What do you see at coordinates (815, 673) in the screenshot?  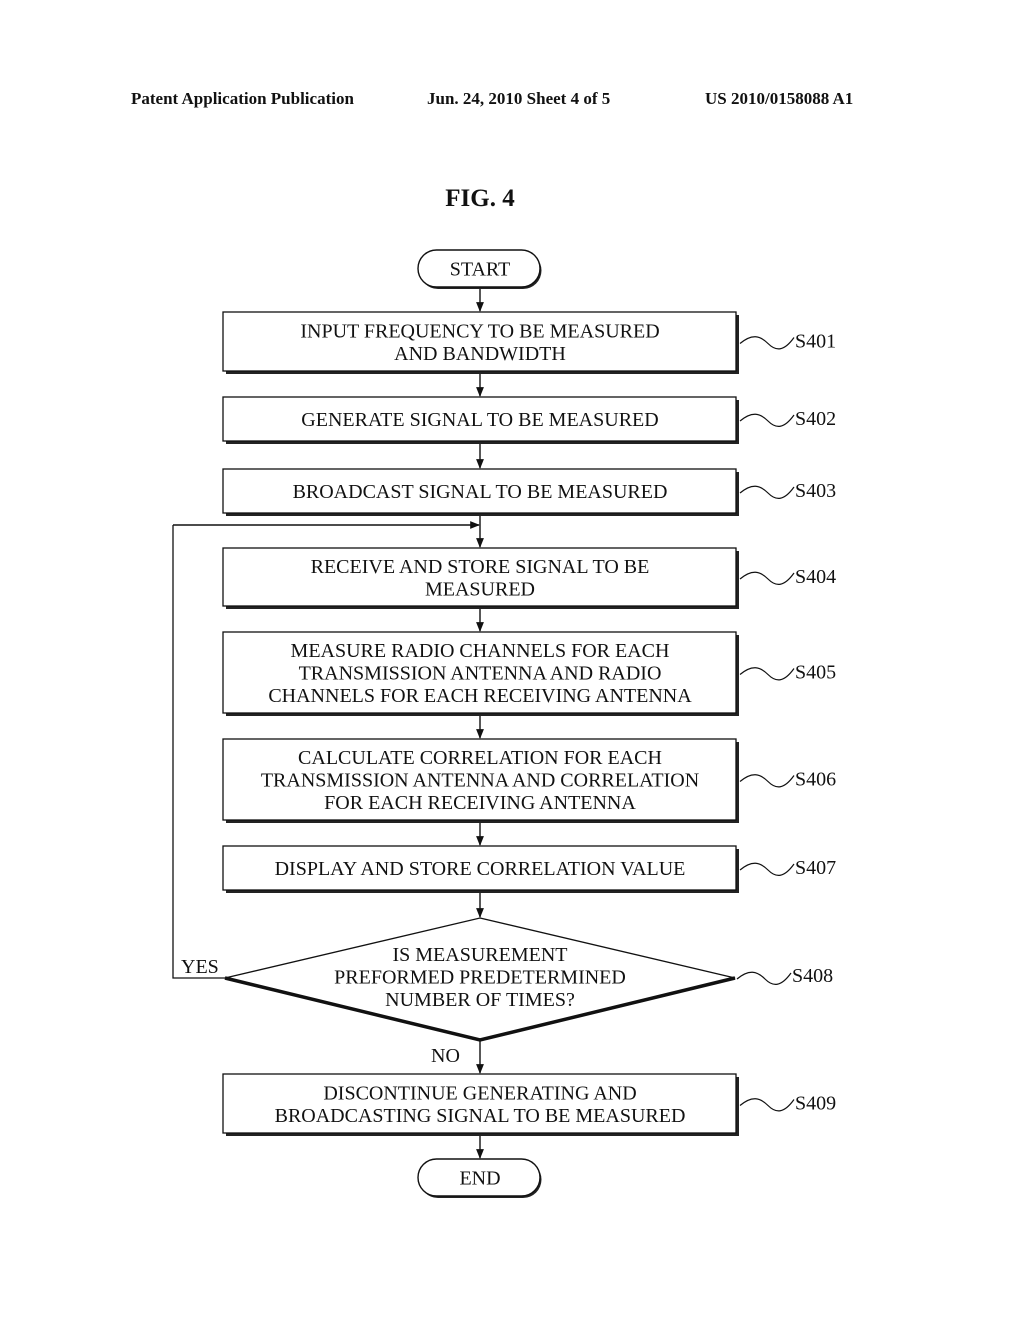 I see `step-label-s405: S405` at bounding box center [815, 673].